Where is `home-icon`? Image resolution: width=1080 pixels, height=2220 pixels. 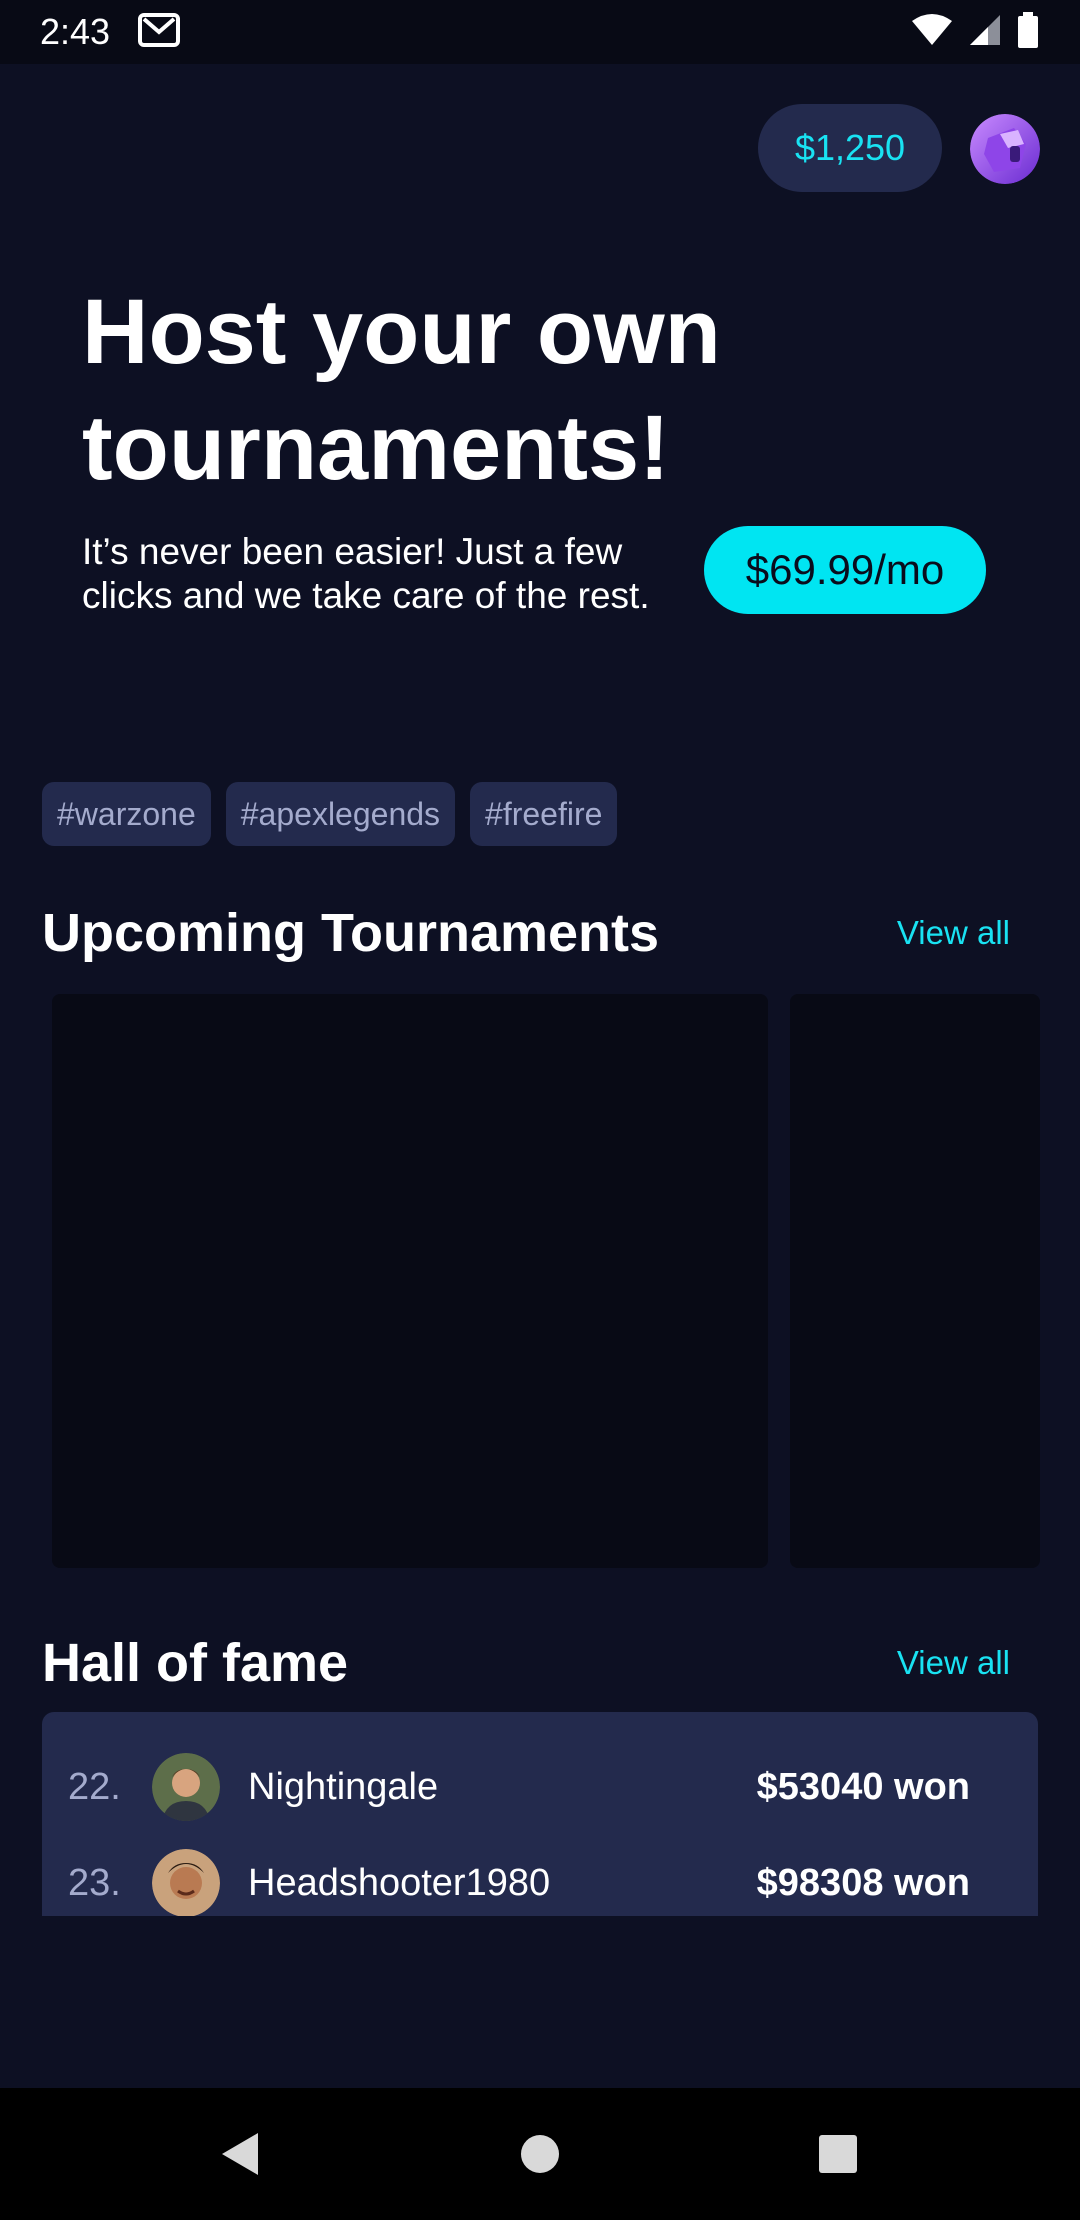
home-icon is located at coordinates (540, 2154).